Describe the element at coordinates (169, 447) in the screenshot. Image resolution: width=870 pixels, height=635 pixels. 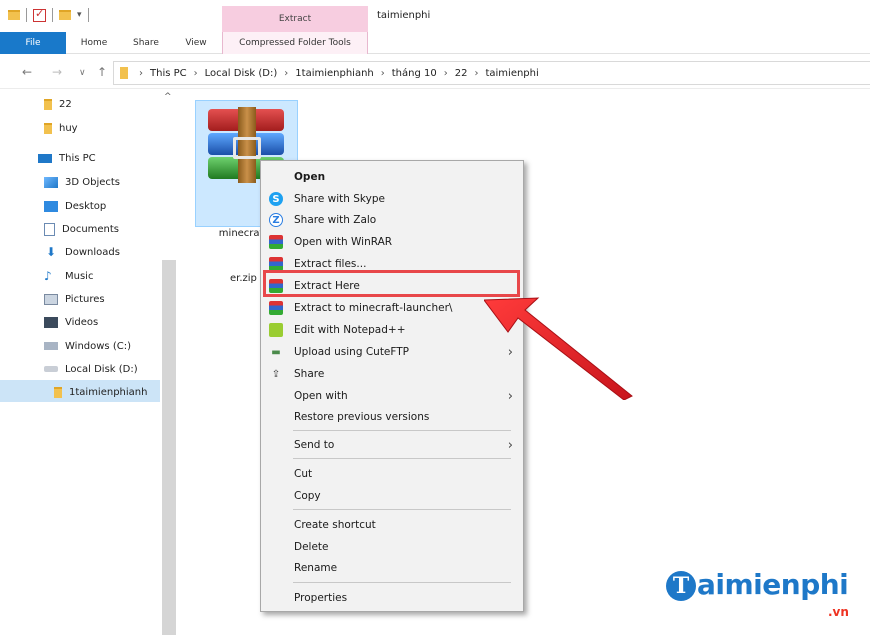
I see `scrollbar-track` at that location.